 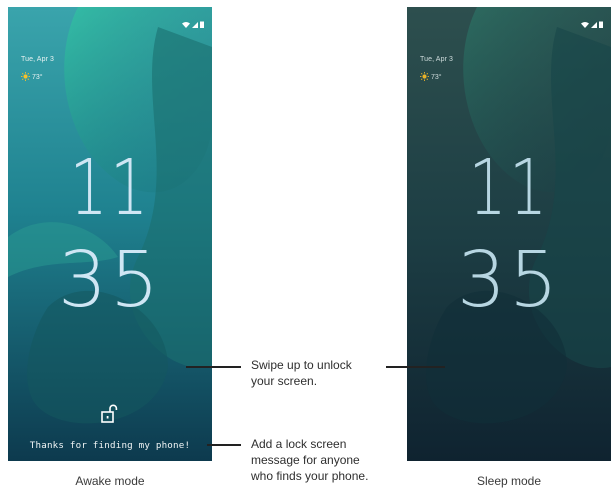 I want to click on callout-unlock-text: Swipe up to unlock your screen., so click(x=301, y=373).